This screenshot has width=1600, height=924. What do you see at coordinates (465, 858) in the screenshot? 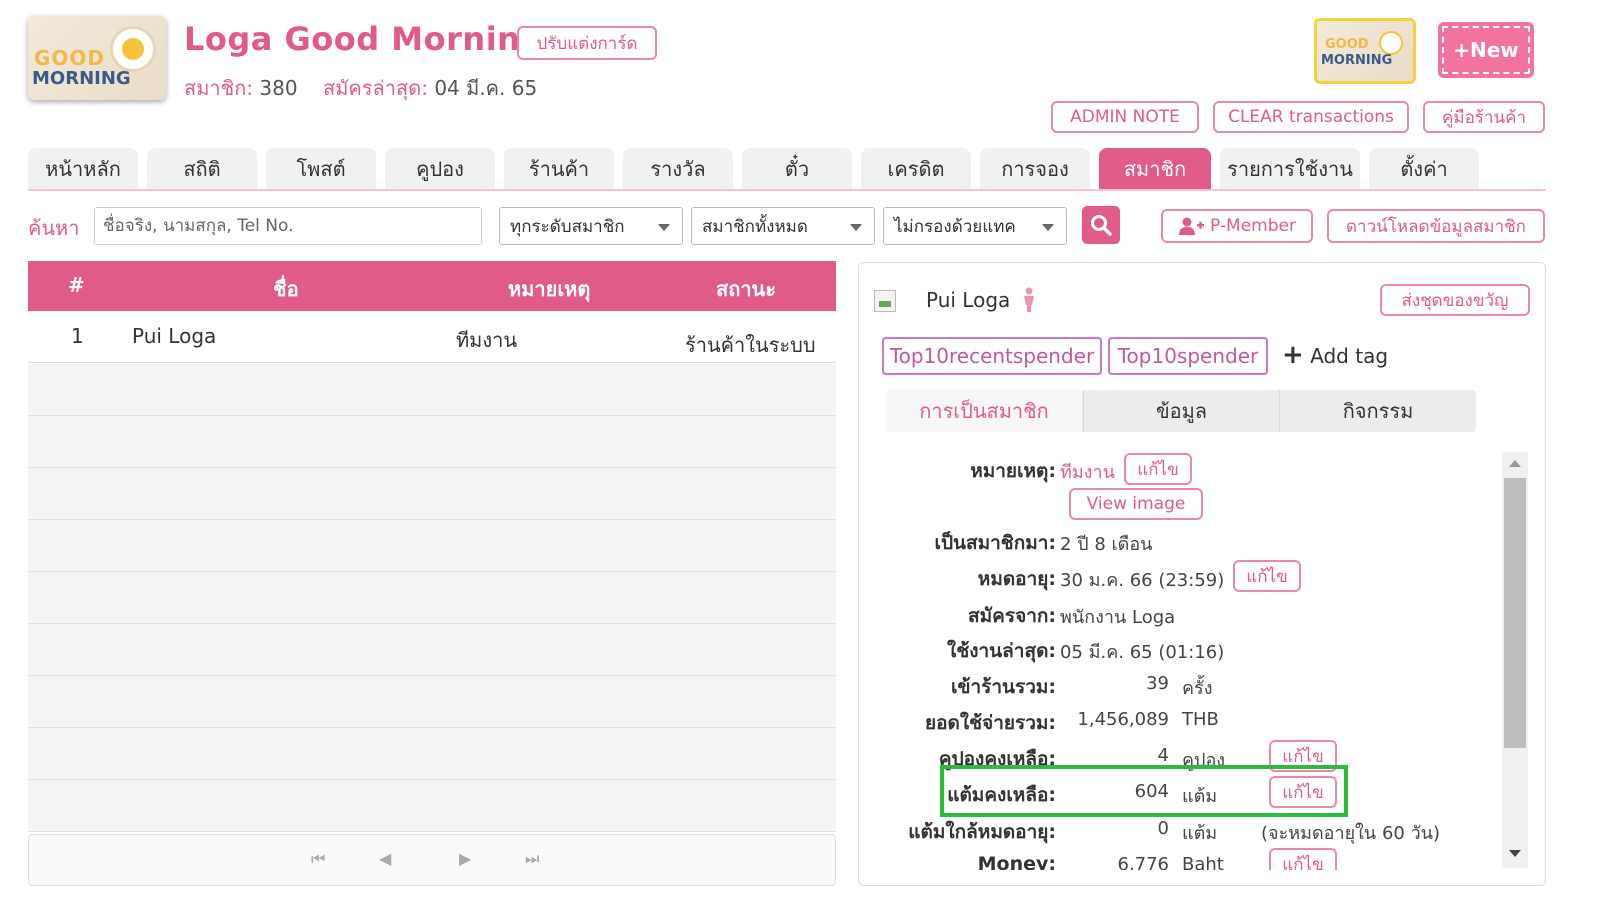
I see `next-page-icon: ▶` at bounding box center [465, 858].